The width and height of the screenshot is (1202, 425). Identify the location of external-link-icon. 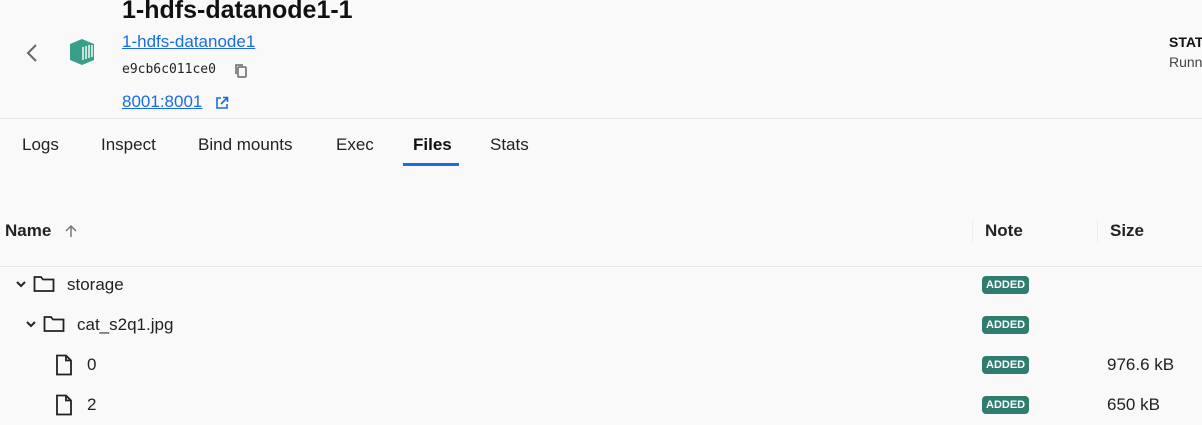
(222, 103).